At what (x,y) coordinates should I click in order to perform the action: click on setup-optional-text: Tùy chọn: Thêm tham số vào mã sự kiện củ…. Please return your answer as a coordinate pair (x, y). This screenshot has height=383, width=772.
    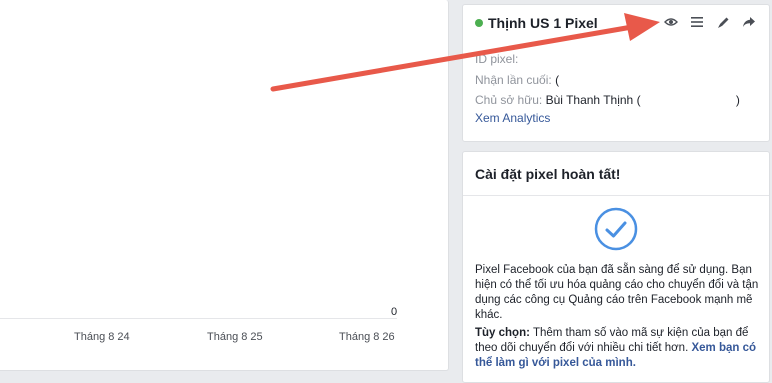
    Looking at the image, I should click on (617, 348).